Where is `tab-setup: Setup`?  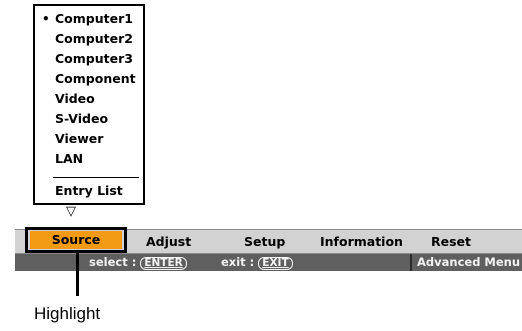
tab-setup: Setup is located at coordinates (264, 242).